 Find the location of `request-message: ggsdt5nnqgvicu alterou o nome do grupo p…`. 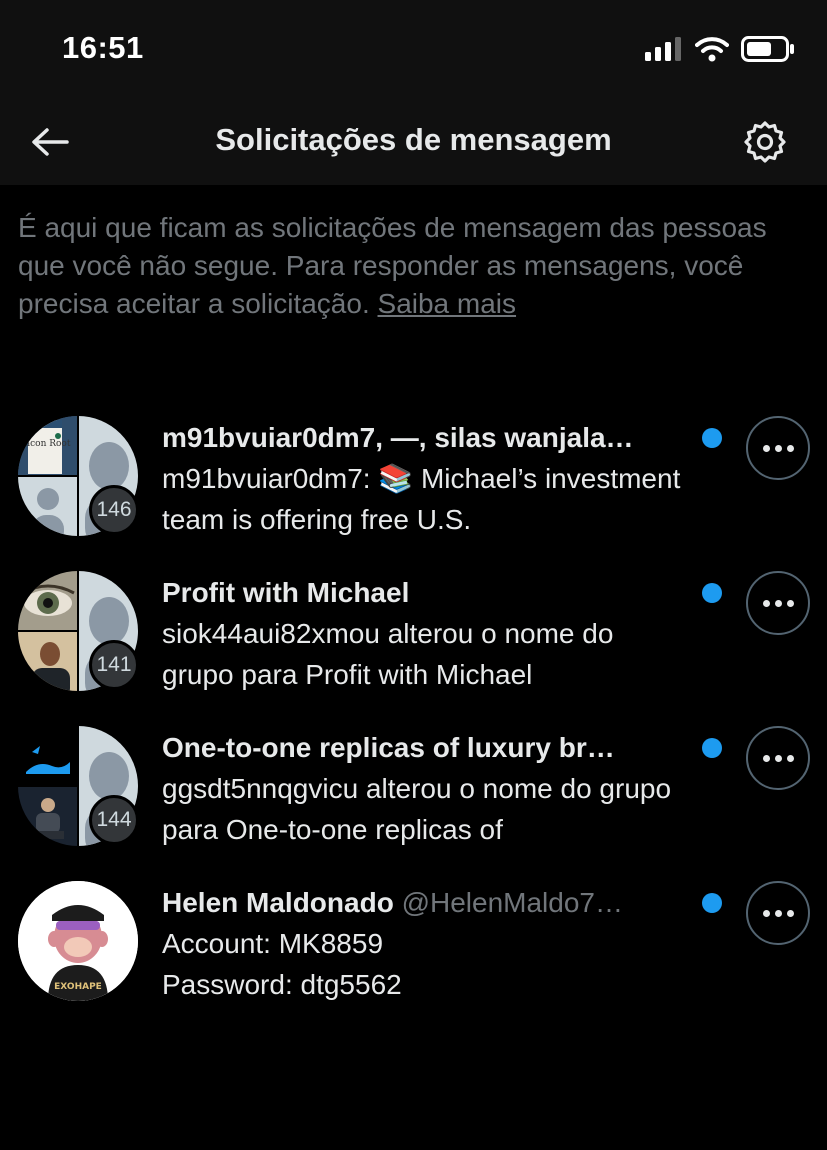

request-message: ggsdt5nnqgvicu alterou o nome do grupo p… is located at coordinates (417, 809).